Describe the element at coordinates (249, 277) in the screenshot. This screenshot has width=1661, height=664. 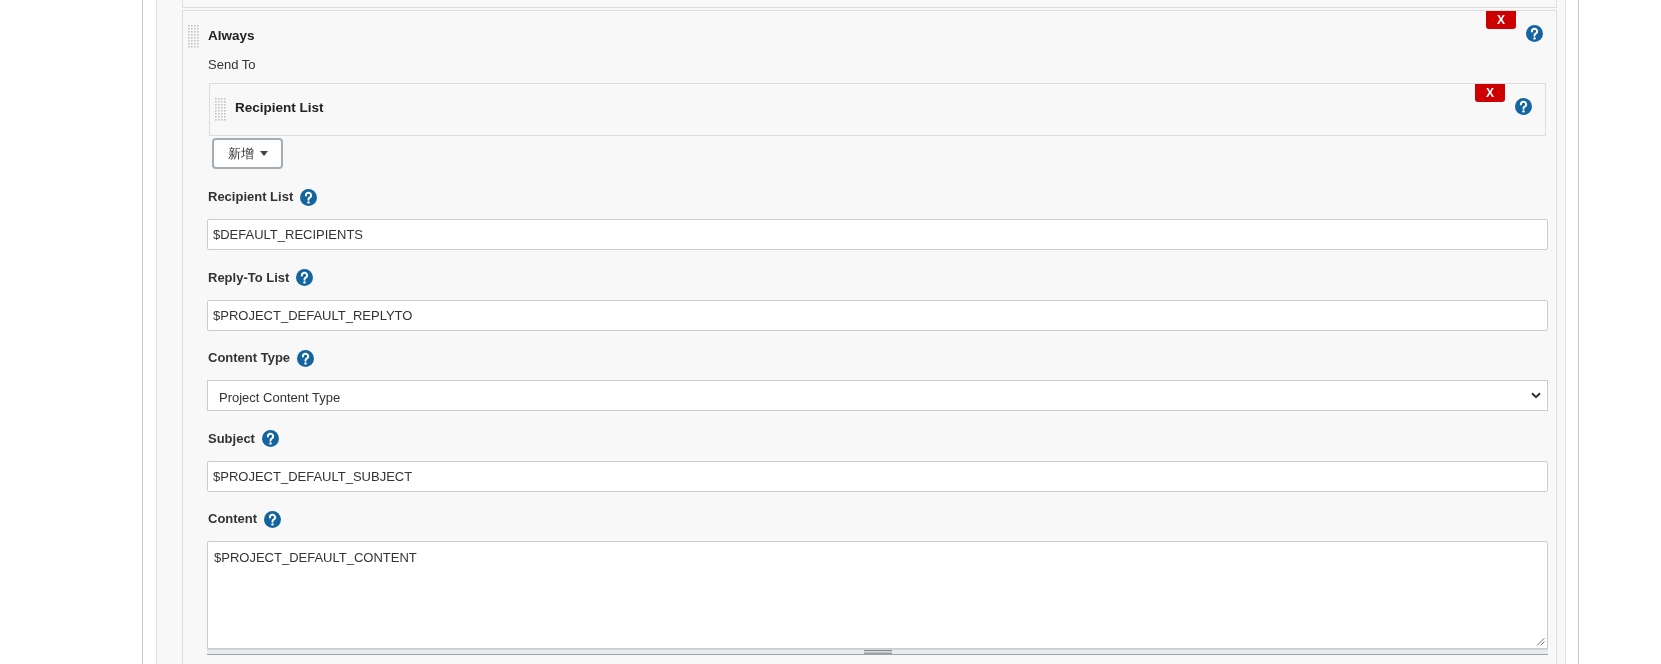
I see `field-label: Reply-To List` at that location.